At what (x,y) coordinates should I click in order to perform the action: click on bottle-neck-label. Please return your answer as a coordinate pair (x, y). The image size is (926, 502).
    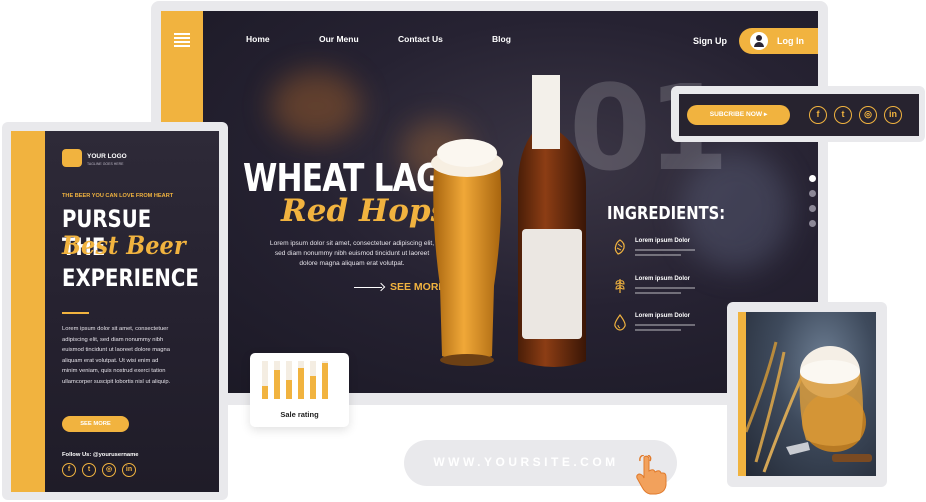
    Looking at the image, I should click on (546, 112).